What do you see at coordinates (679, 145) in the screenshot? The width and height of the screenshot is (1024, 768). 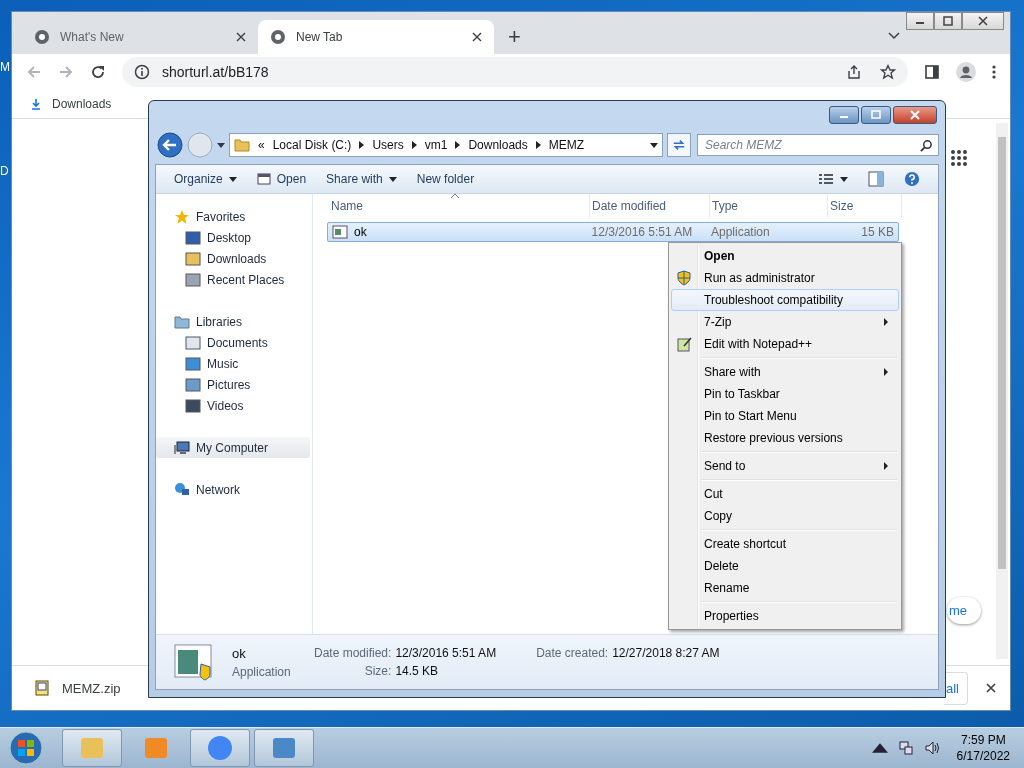 I see `refresh-button` at bounding box center [679, 145].